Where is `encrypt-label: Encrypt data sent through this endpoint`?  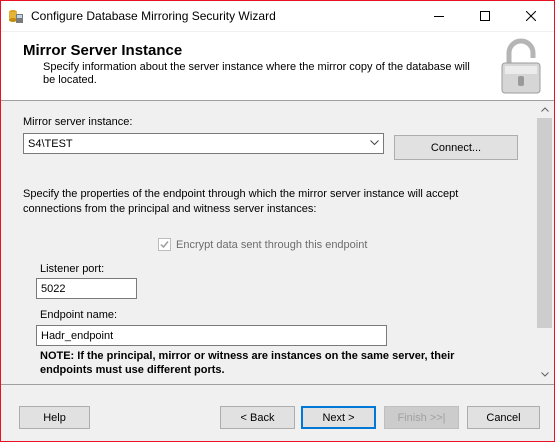 encrypt-label: Encrypt data sent through this endpoint is located at coordinates (272, 244).